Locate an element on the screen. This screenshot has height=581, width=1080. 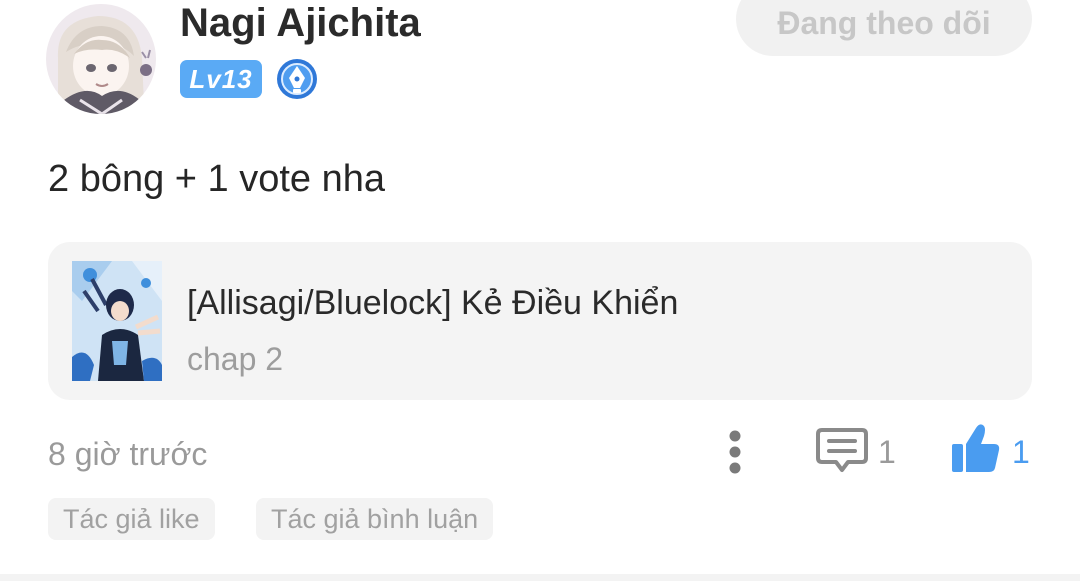
section-divider is located at coordinates (540, 577).